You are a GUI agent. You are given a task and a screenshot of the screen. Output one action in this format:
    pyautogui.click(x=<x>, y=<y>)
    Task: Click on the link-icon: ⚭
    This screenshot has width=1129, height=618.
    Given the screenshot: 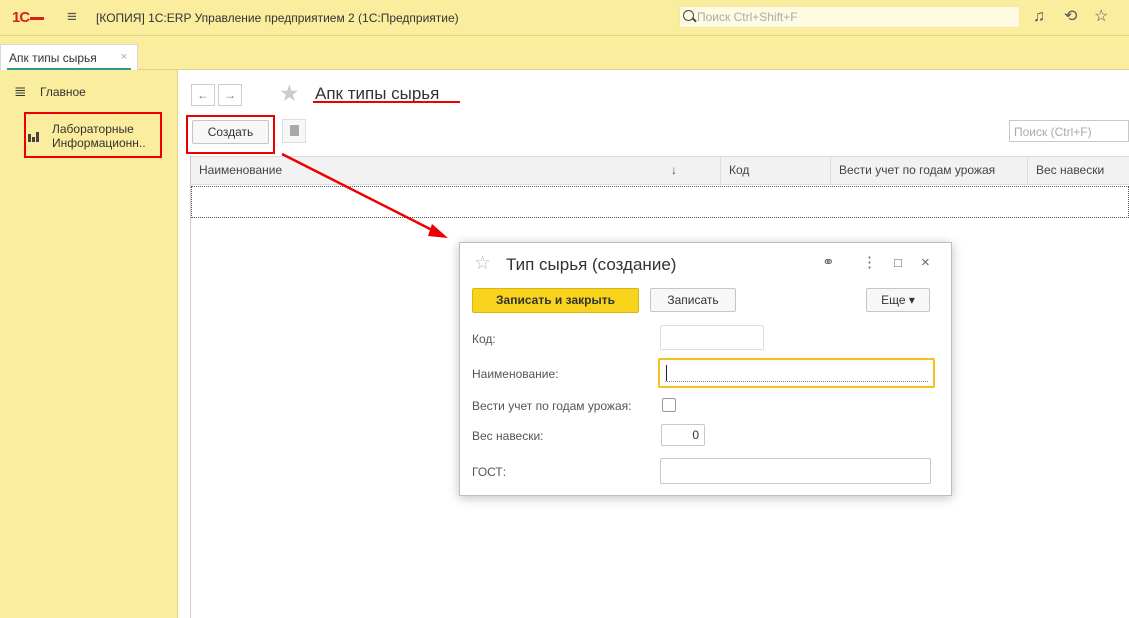 What is the action you would take?
    pyautogui.click(x=828, y=263)
    